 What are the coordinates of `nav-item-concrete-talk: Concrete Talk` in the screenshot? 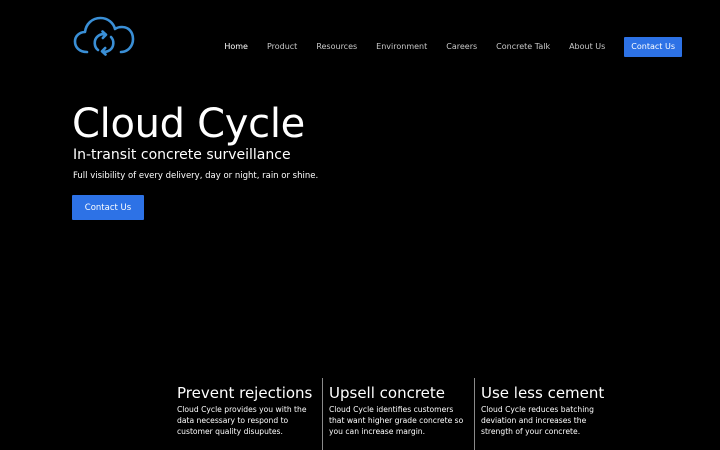 It's located at (523, 47).